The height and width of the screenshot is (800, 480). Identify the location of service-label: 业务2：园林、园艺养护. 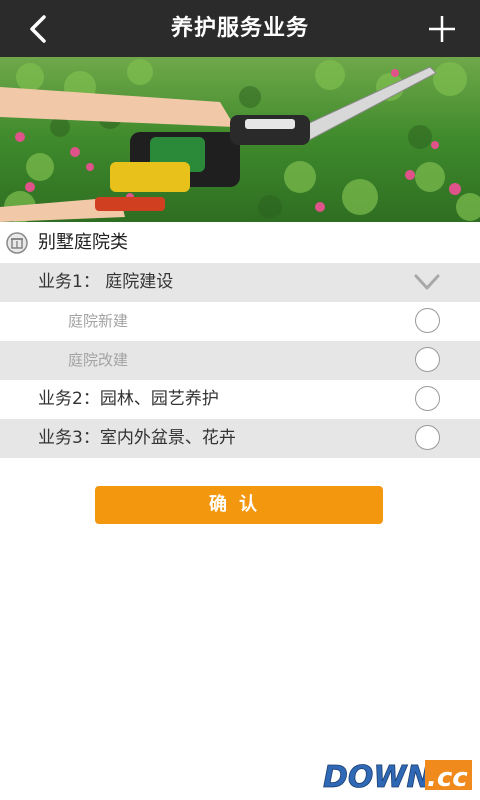
(128, 399).